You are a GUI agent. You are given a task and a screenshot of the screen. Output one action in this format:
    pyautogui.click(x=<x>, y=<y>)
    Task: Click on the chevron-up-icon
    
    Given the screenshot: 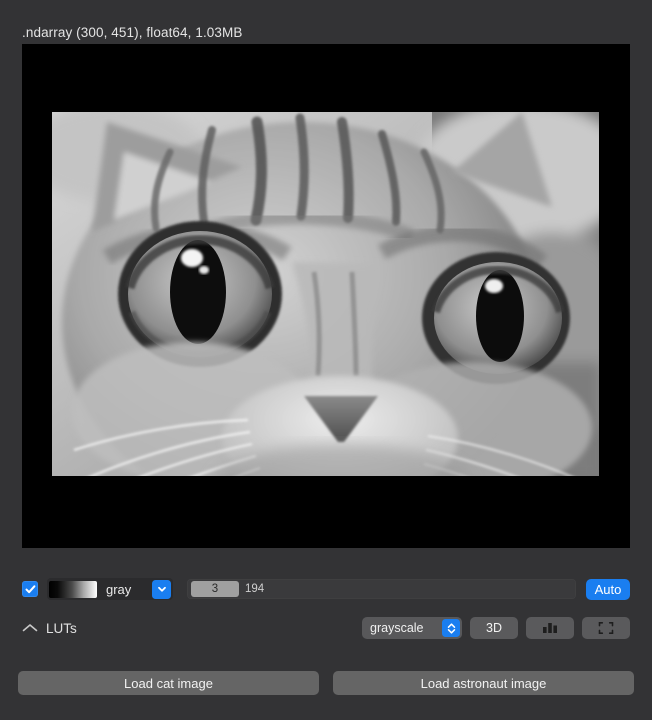 What is the action you would take?
    pyautogui.click(x=30, y=628)
    